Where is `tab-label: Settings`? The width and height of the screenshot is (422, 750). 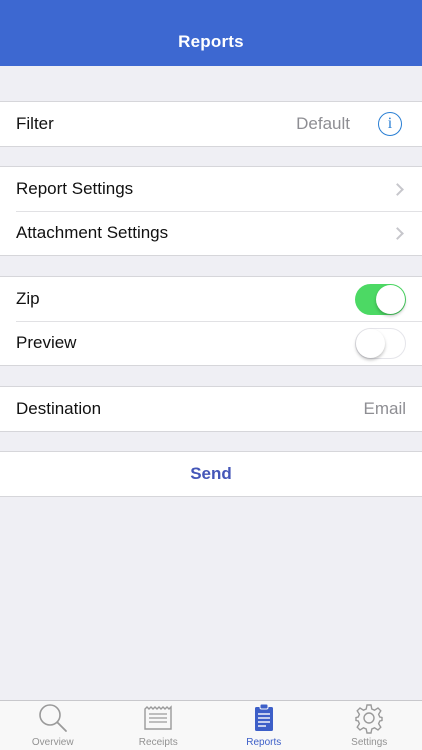
tab-label: Settings is located at coordinates (369, 742).